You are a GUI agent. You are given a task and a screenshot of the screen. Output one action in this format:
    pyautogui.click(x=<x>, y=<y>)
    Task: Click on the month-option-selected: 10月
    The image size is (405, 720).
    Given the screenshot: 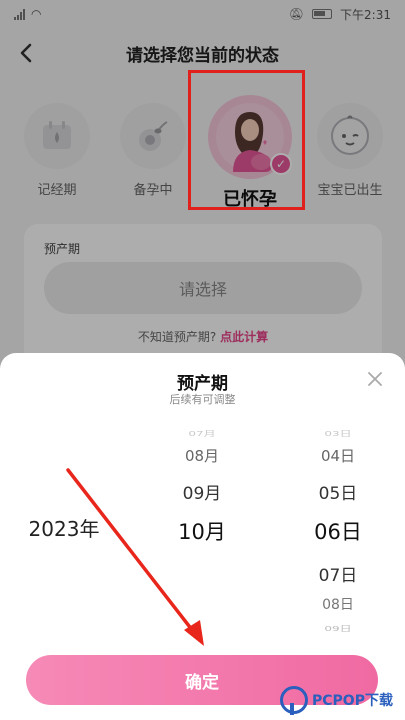 What is the action you would take?
    pyautogui.click(x=202, y=531)
    